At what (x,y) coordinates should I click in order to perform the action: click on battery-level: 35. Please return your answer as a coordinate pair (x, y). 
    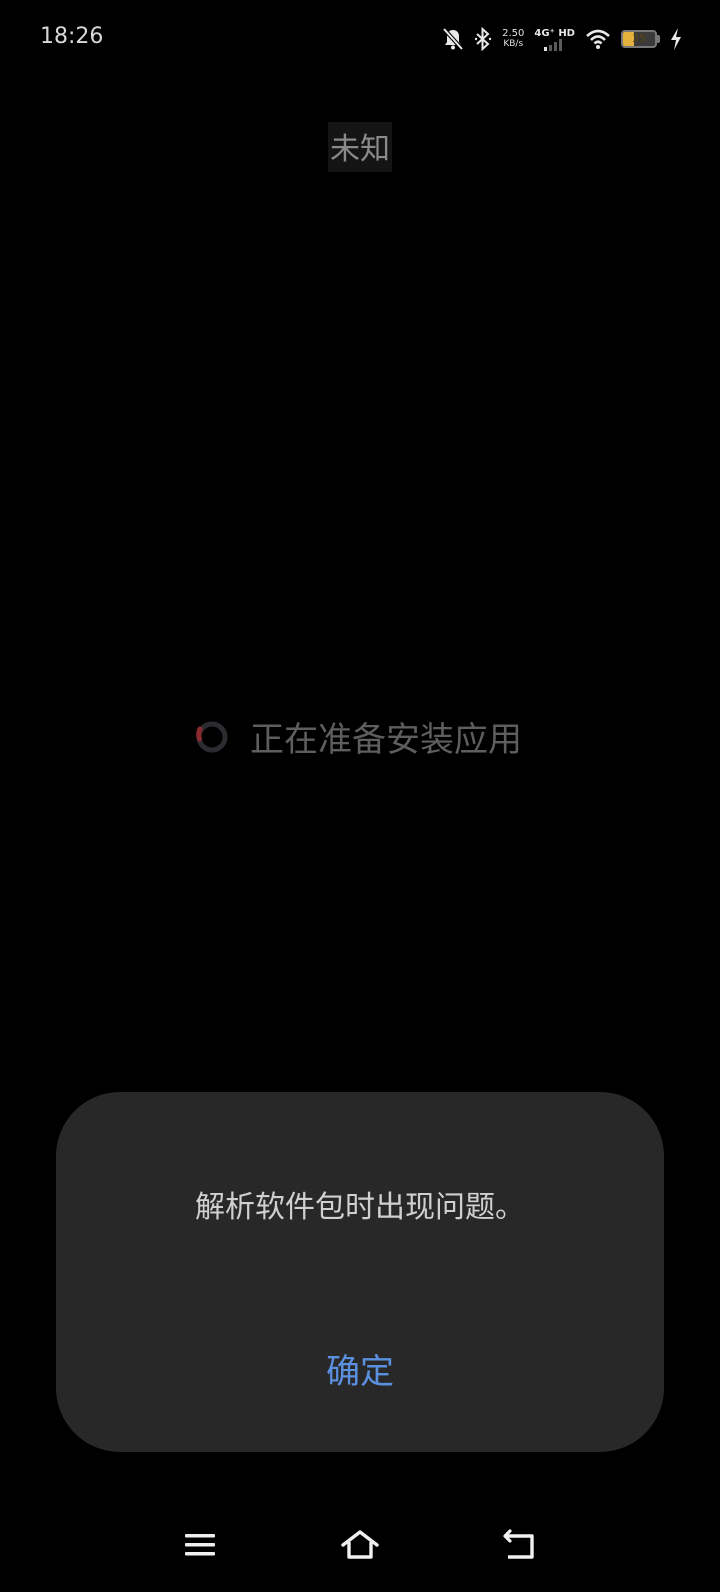
    Looking at the image, I should click on (639, 38).